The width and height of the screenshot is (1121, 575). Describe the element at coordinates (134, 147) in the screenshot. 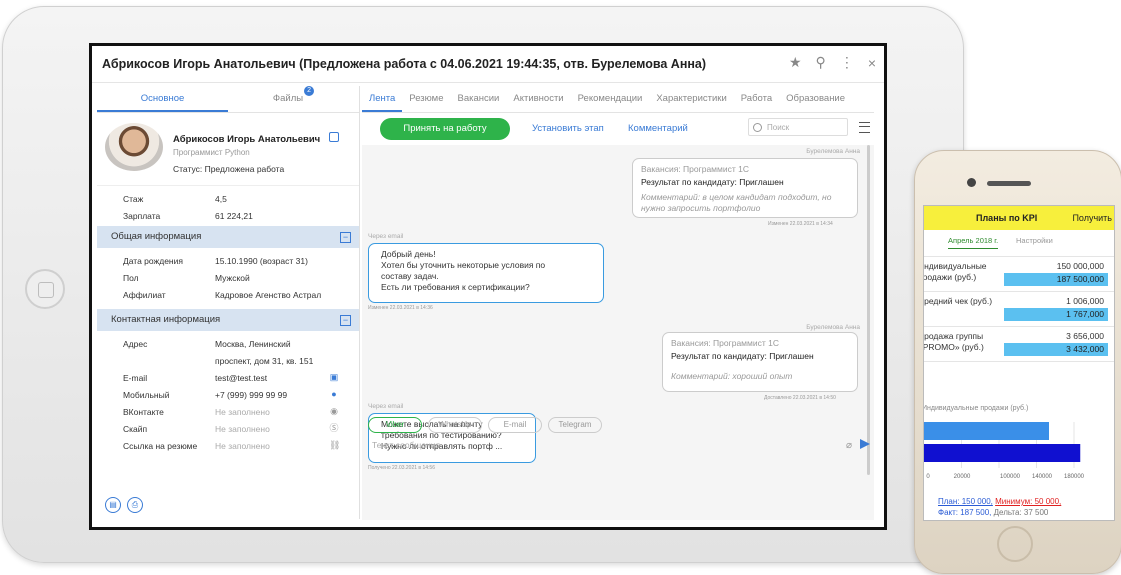

I see `avatar` at that location.